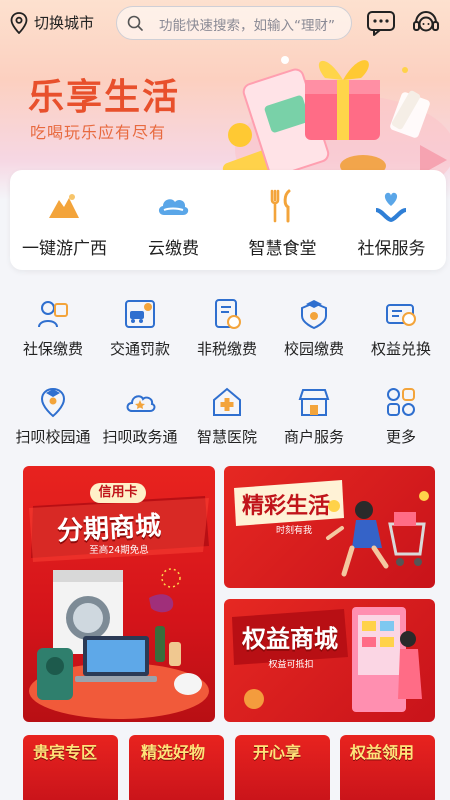  Describe the element at coordinates (104, 97) in the screenshot. I see `hero-title: 乐享生活` at that location.